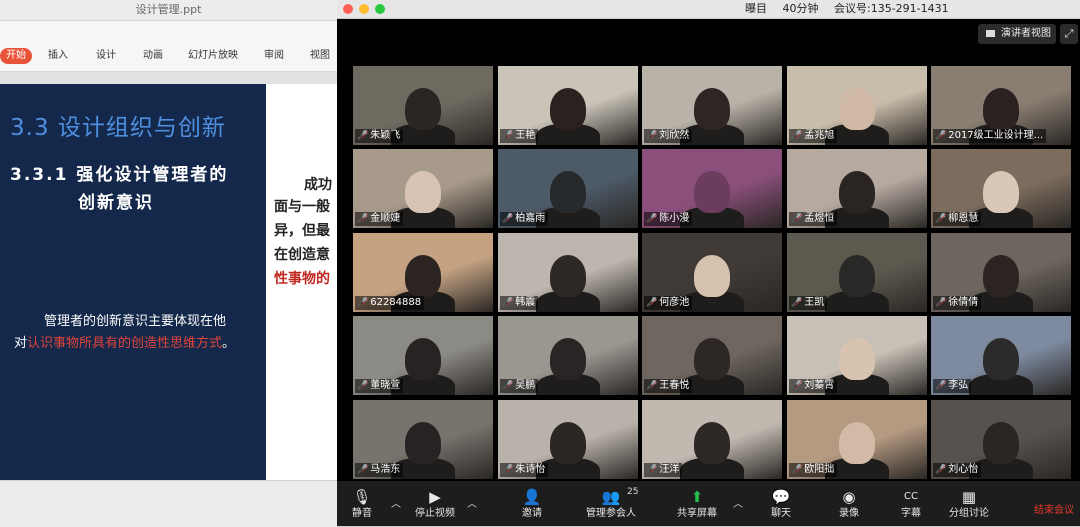  I want to click on participant-tile: 🎤̸ 韩震, so click(568, 272).